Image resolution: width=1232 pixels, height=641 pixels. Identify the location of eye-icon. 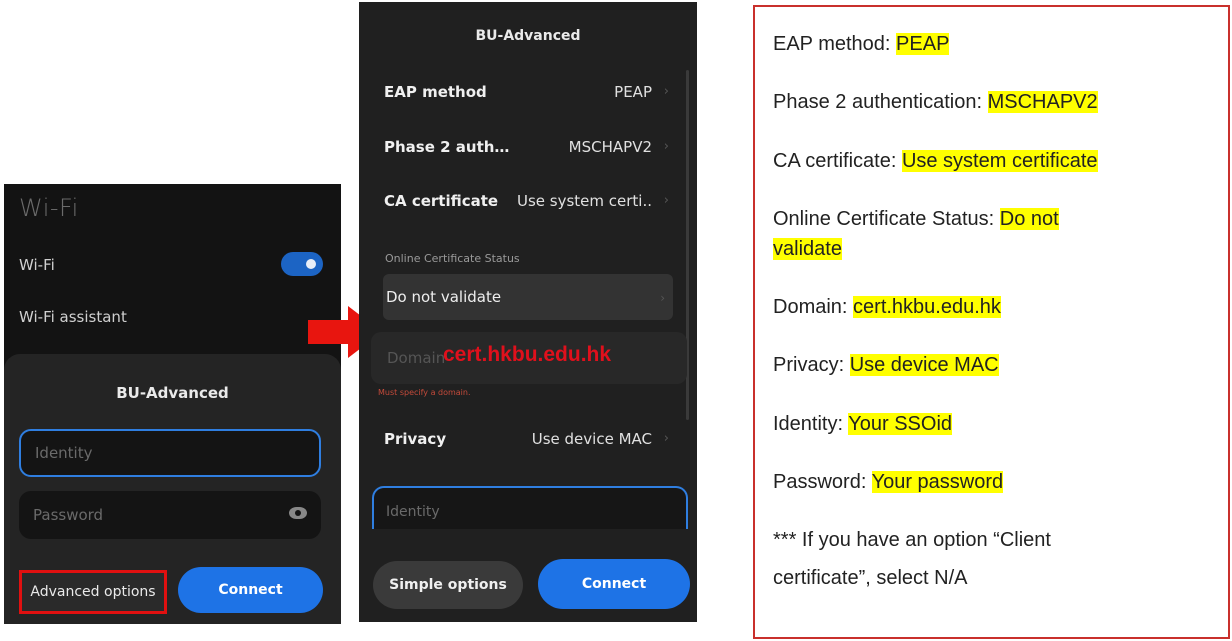
(298, 513).